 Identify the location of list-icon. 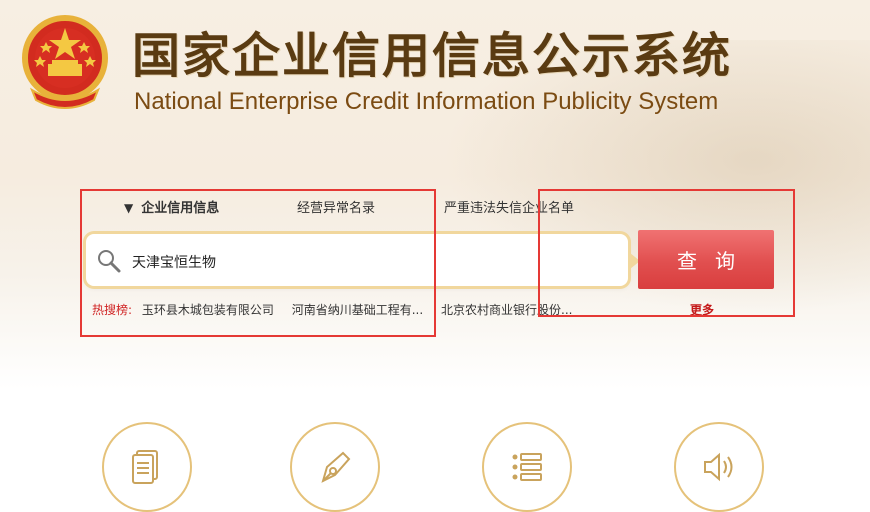
(527, 467).